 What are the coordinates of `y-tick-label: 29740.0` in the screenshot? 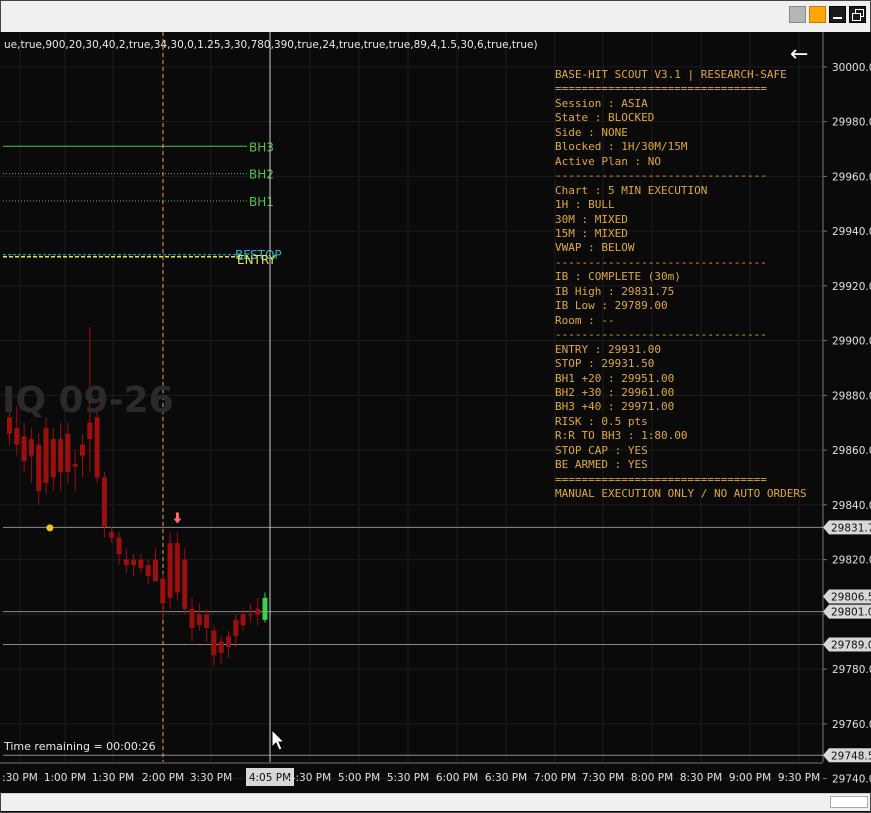 It's located at (851, 780).